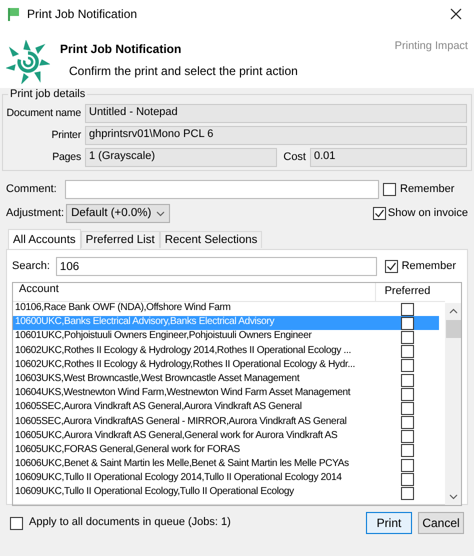 The width and height of the screenshot is (474, 556). What do you see at coordinates (194, 309) in the screenshot?
I see `account-cell: 10106,Race Bank OWF (NDA),Offshore Wind Farm` at bounding box center [194, 309].